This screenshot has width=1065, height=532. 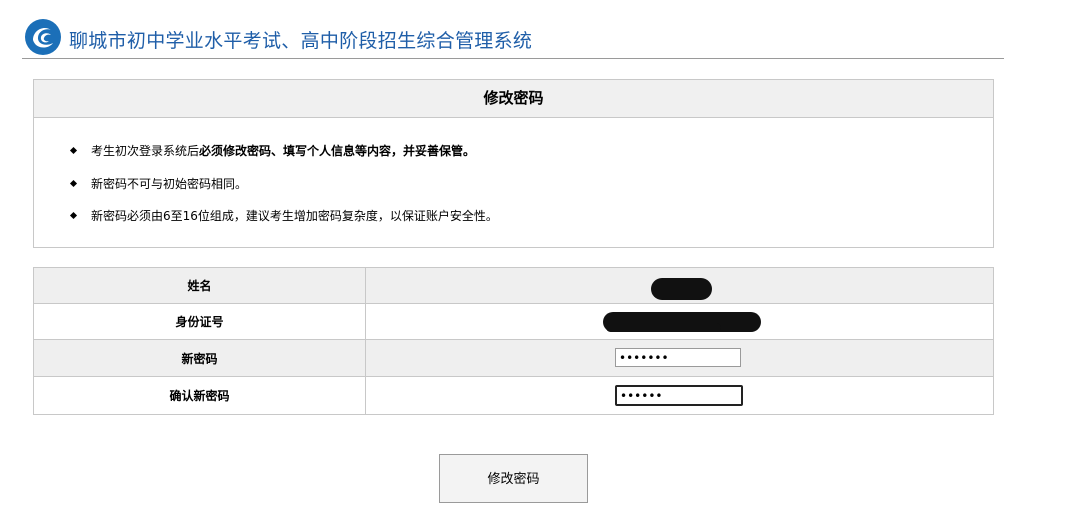 What do you see at coordinates (513, 478) in the screenshot?
I see `change-password-button: 修改密码` at bounding box center [513, 478].